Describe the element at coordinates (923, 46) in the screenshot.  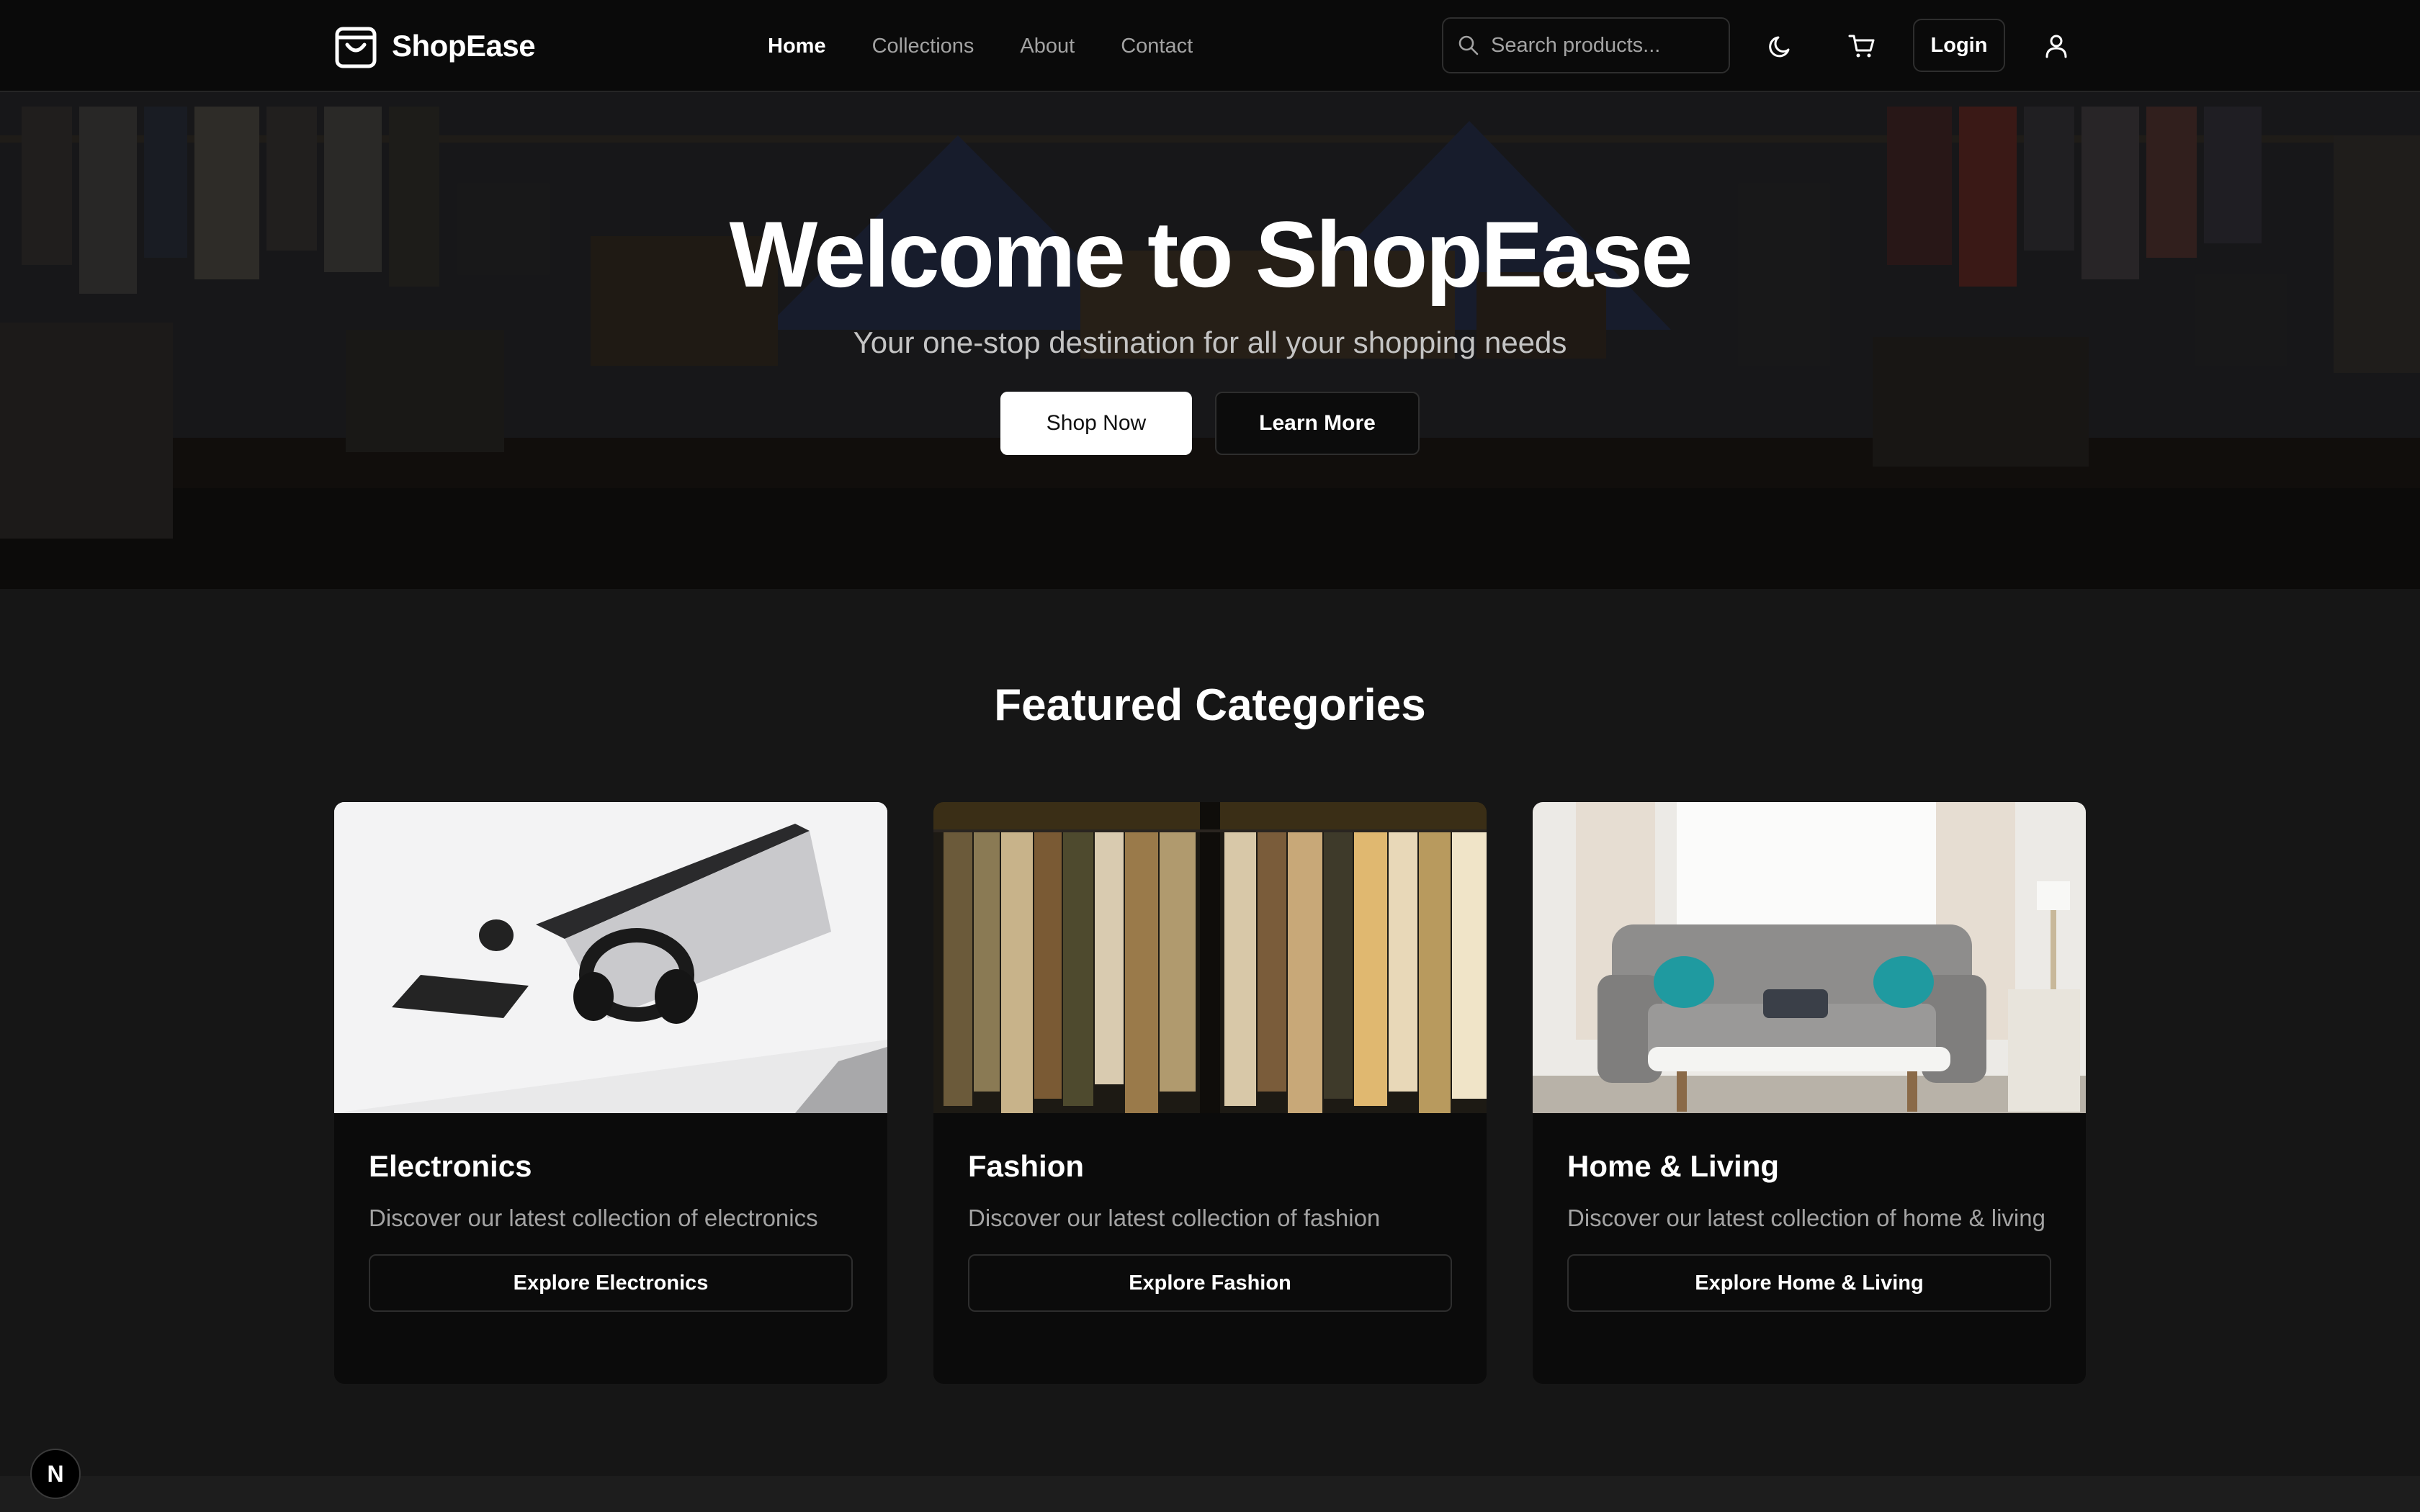
I see `nav-link-collections: Collections` at that location.